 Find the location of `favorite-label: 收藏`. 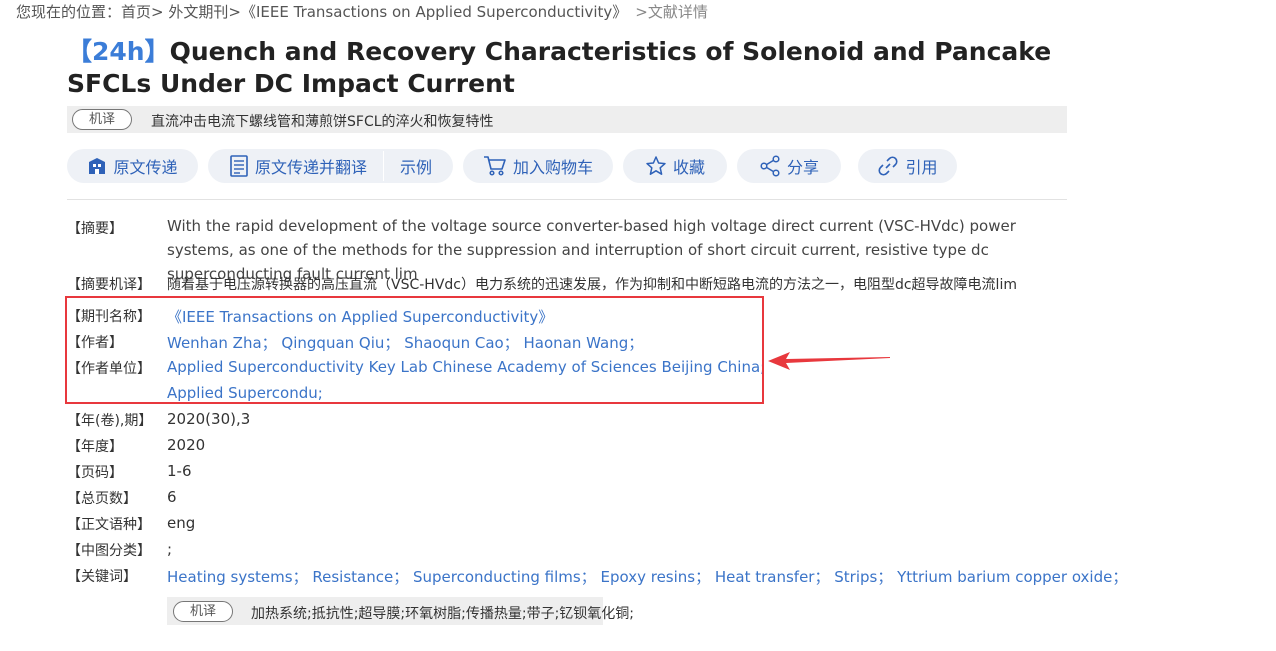

favorite-label: 收藏 is located at coordinates (688, 167).